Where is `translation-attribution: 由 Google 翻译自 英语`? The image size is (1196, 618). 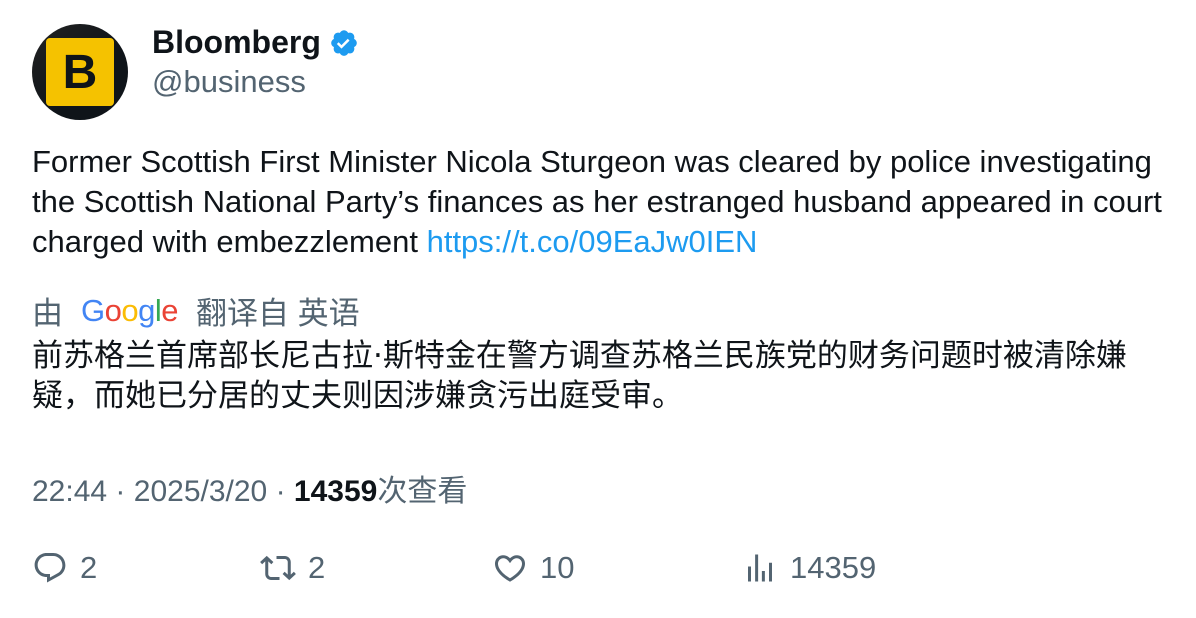
translation-attribution: 由 Google 翻译自 英语 is located at coordinates (196, 310).